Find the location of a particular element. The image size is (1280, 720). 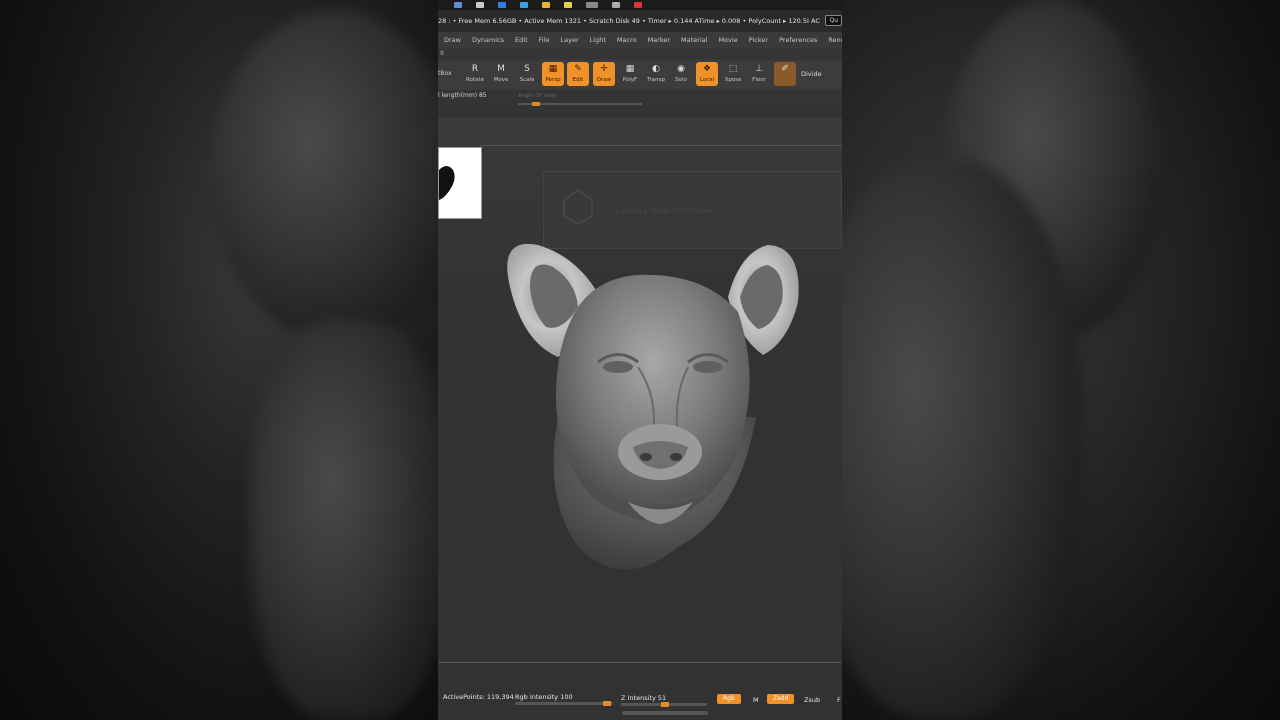

local-label: Local is located at coordinates (707, 80).